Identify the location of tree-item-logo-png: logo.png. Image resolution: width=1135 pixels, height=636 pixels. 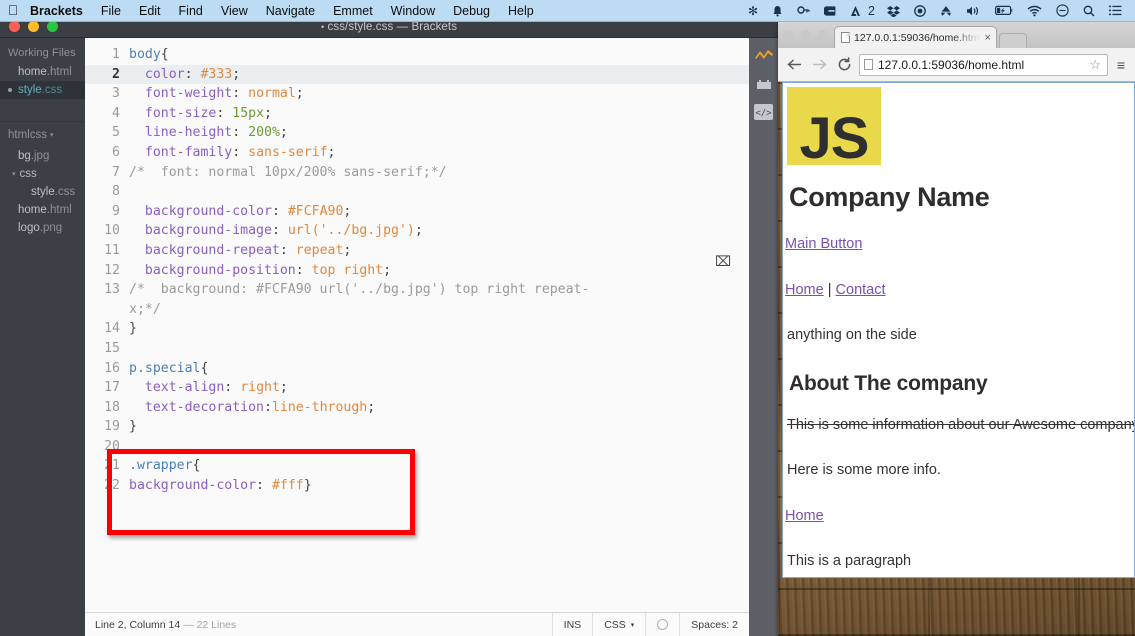
(42, 228).